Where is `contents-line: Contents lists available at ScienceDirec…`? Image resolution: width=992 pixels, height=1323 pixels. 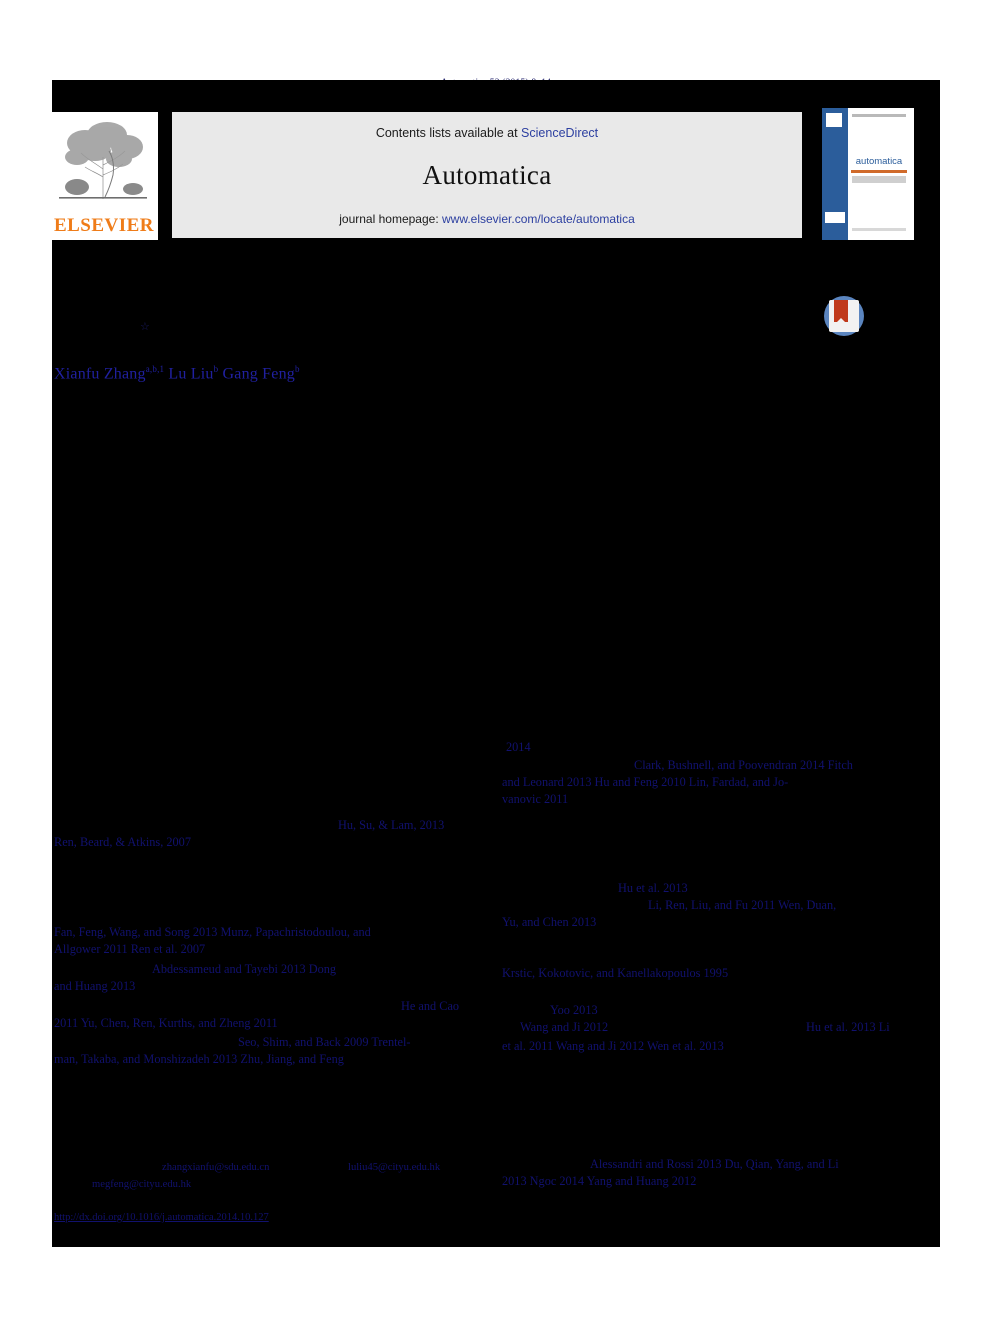
contents-line: Contents lists available at ScienceDirec… is located at coordinates (487, 133).